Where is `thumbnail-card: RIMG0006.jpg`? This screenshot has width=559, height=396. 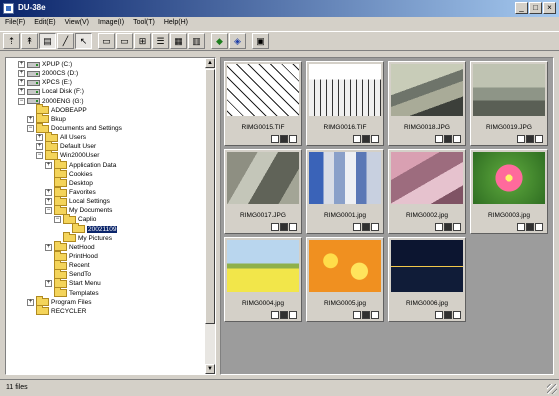
thumbnail-card: RIMG0006.jpg is located at coordinates (427, 279).